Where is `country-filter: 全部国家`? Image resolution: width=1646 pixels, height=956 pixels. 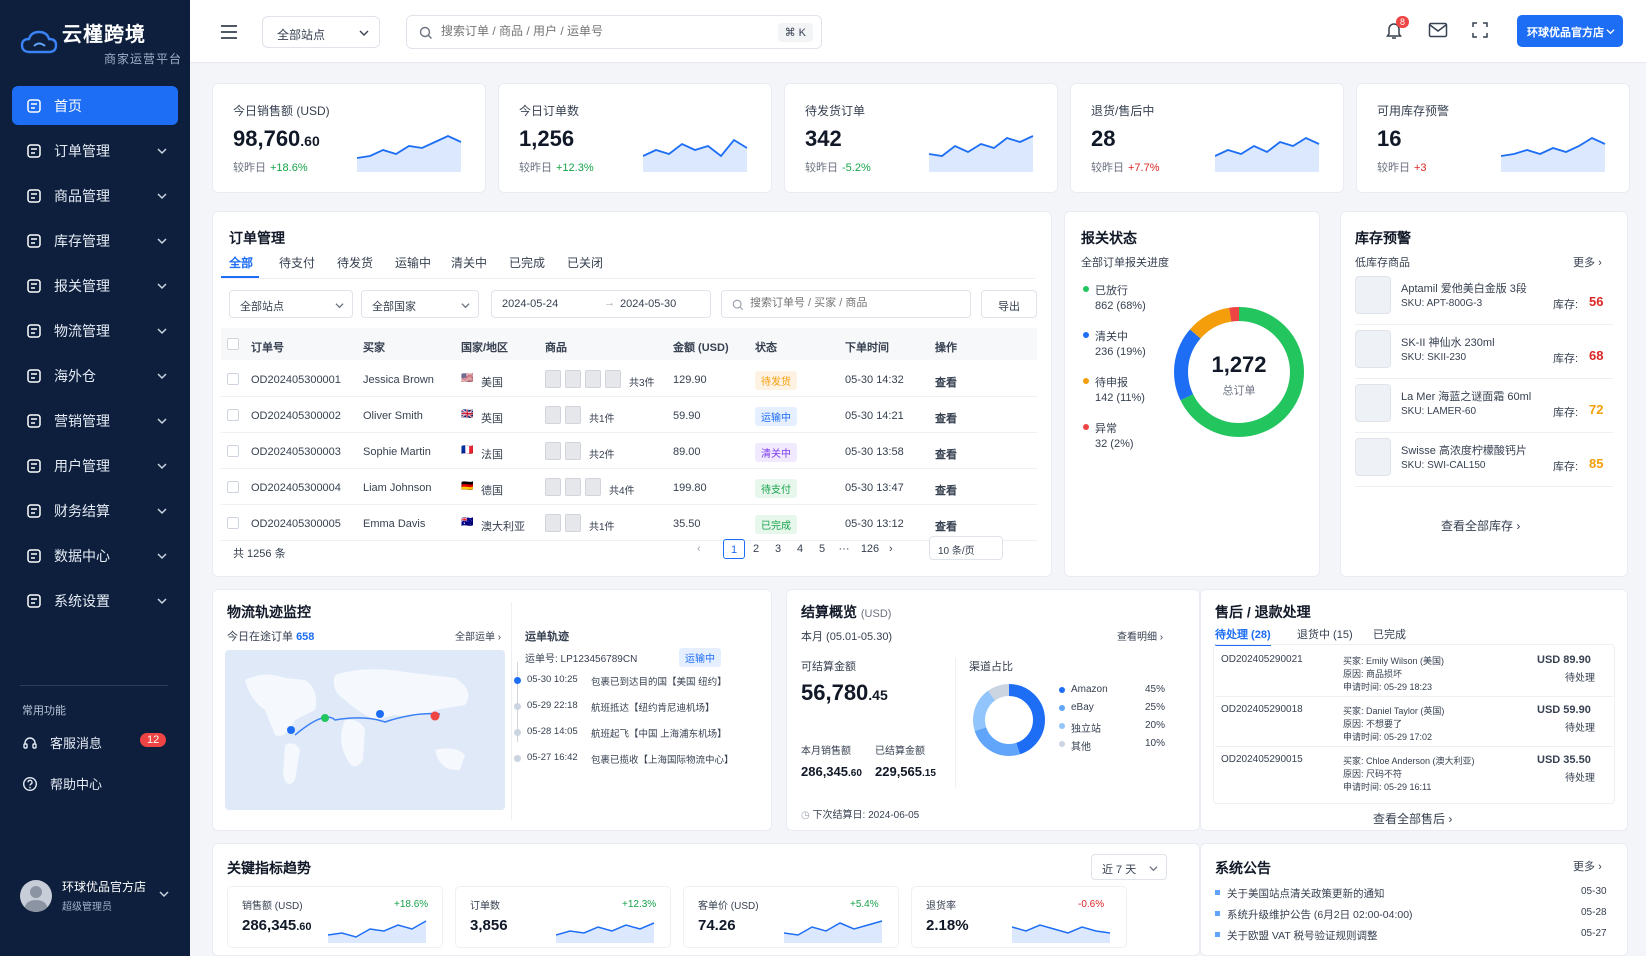
country-filter: 全部国家 is located at coordinates (420, 304).